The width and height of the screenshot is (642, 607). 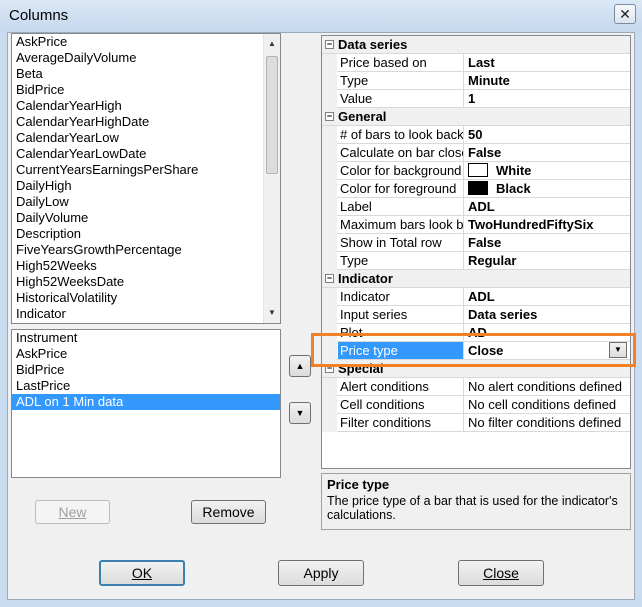 I want to click on property-row: Maximum bars look backTwoHundredFiftySix, so click(x=476, y=225).